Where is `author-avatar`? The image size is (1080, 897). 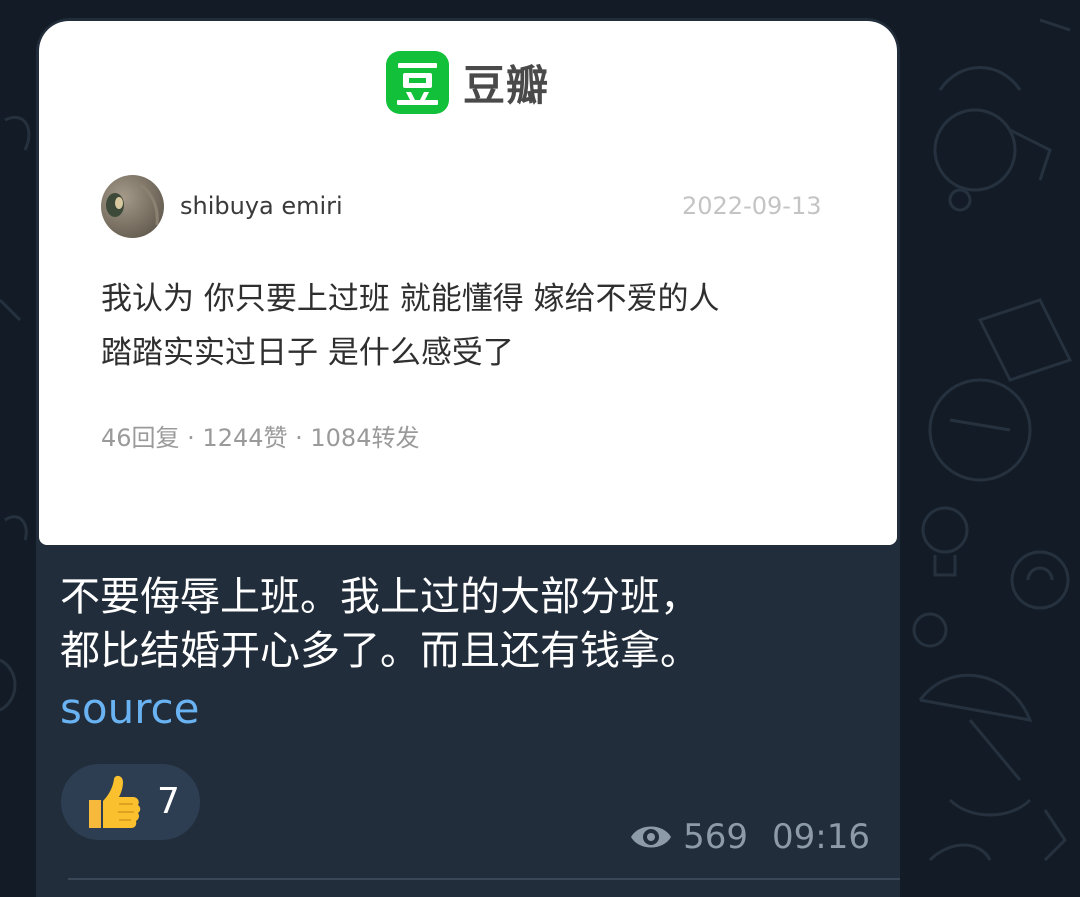 author-avatar is located at coordinates (132, 206).